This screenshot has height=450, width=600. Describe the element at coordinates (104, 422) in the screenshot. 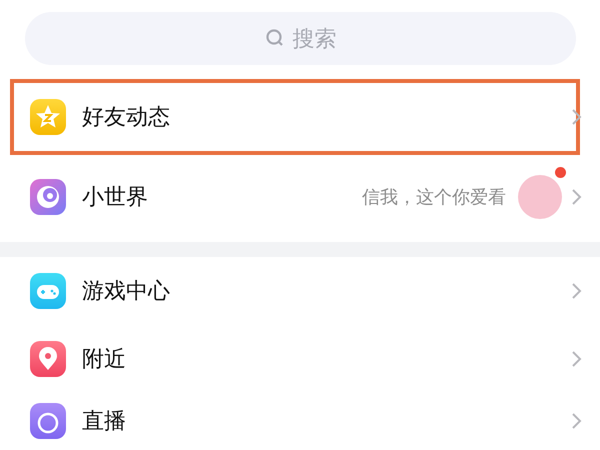

I see `menu-label: 直播` at that location.